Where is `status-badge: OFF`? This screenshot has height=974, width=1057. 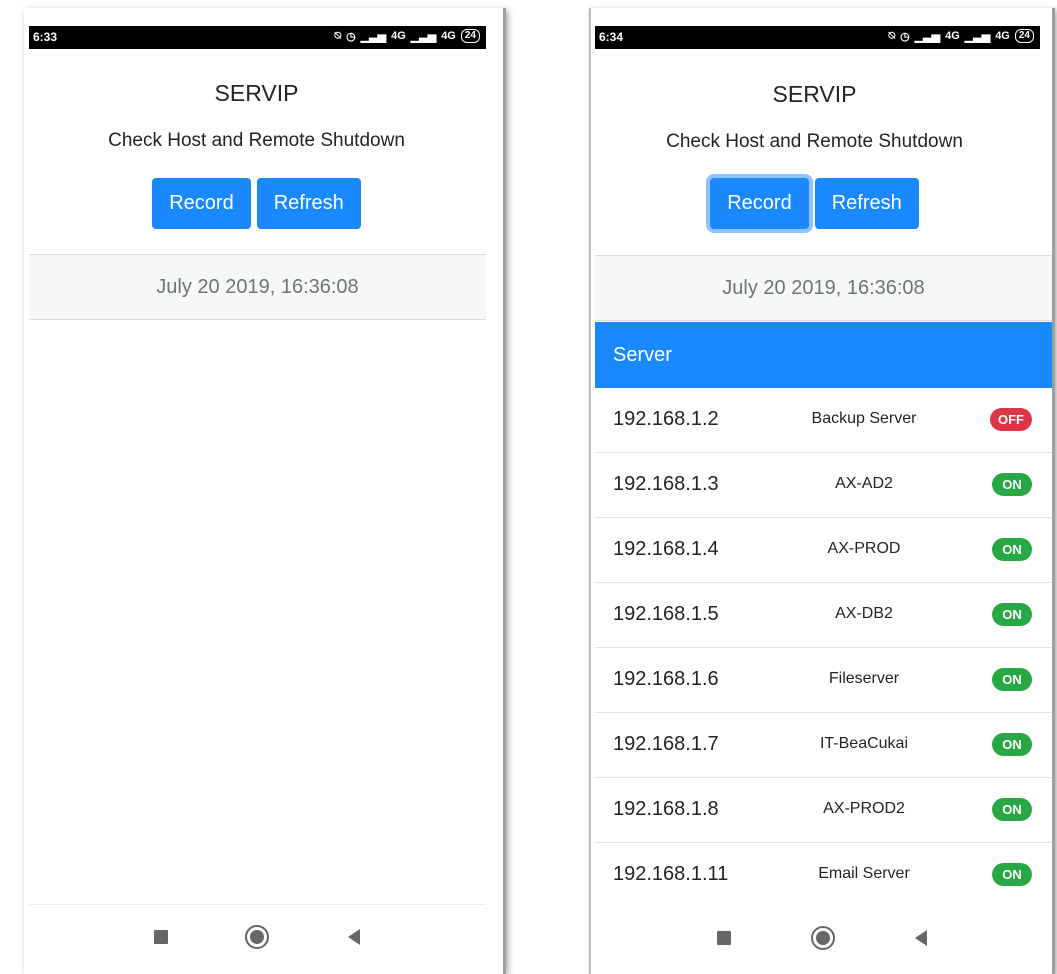
status-badge: OFF is located at coordinates (1011, 419).